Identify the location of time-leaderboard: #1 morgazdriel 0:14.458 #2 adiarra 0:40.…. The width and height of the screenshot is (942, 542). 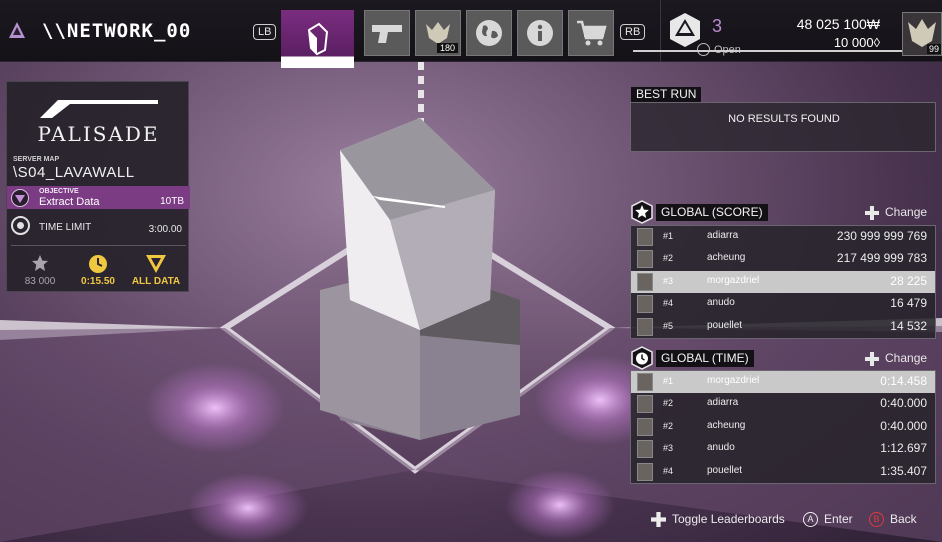
(783, 427).